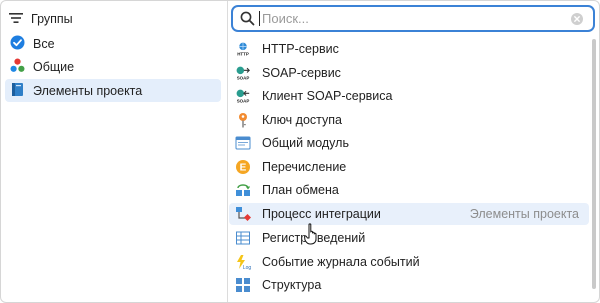  Describe the element at coordinates (292, 285) in the screenshot. I see `list-item-label: Структура` at that location.